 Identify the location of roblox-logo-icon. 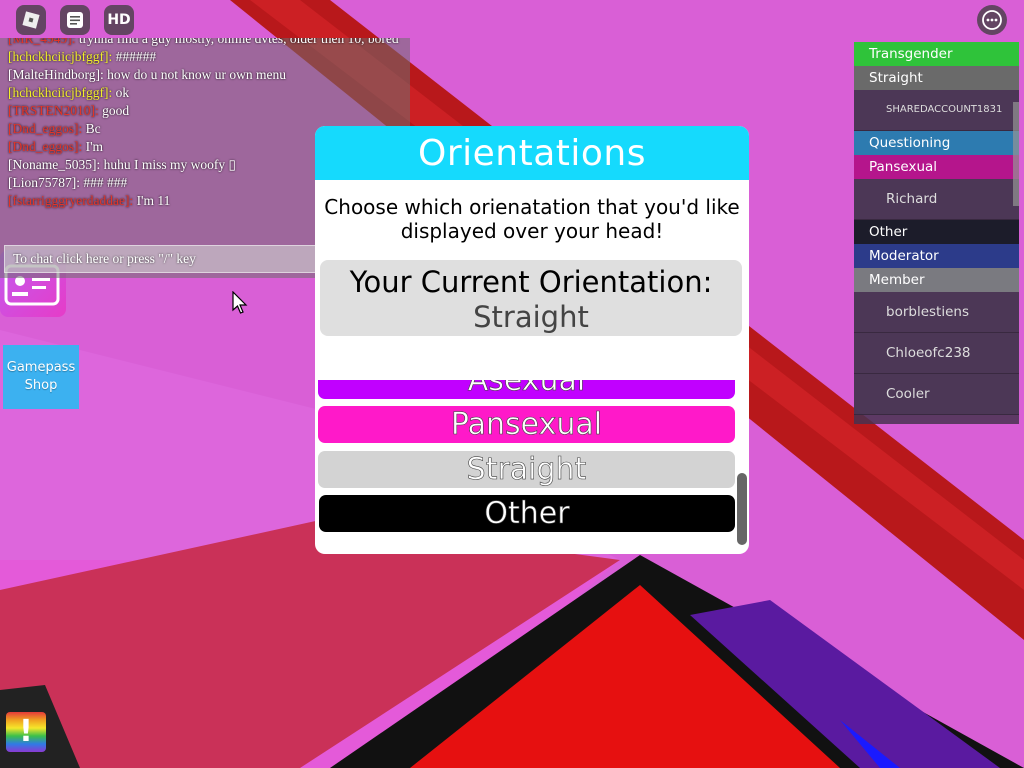
(31, 20).